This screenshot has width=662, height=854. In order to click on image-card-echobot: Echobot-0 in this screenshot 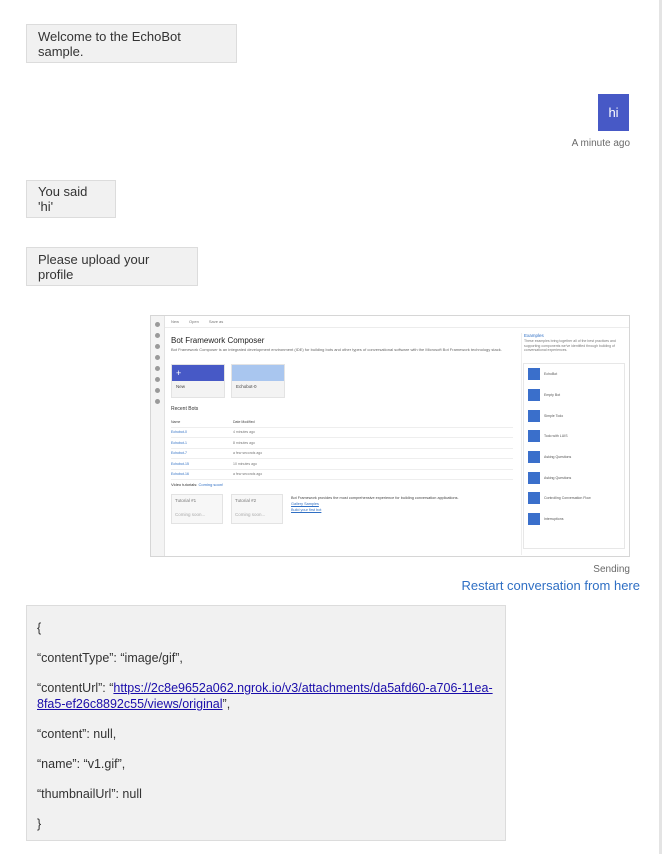, I will do `click(258, 381)`.